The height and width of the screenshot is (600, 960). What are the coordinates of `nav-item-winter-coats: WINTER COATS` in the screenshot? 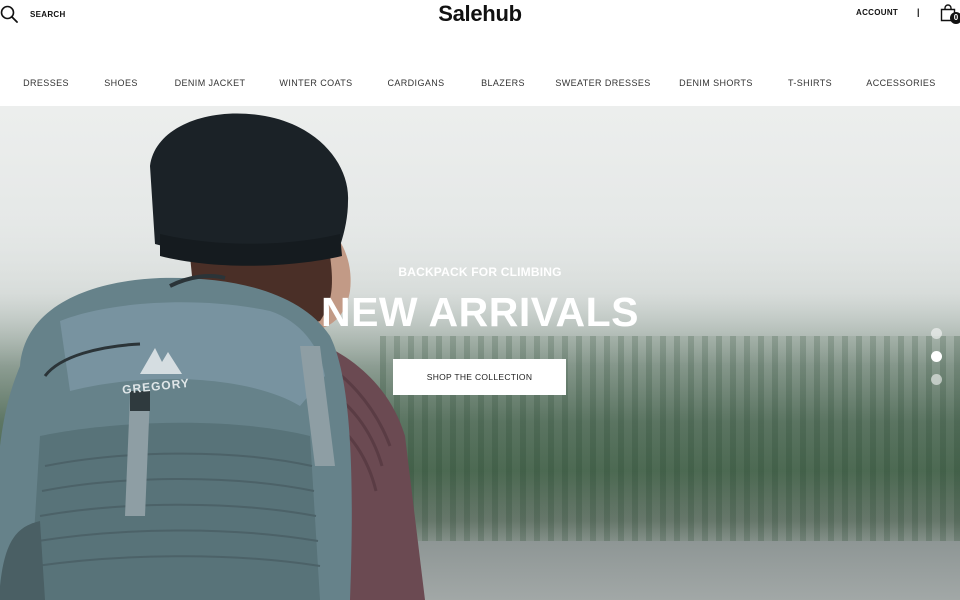 It's located at (315, 83).